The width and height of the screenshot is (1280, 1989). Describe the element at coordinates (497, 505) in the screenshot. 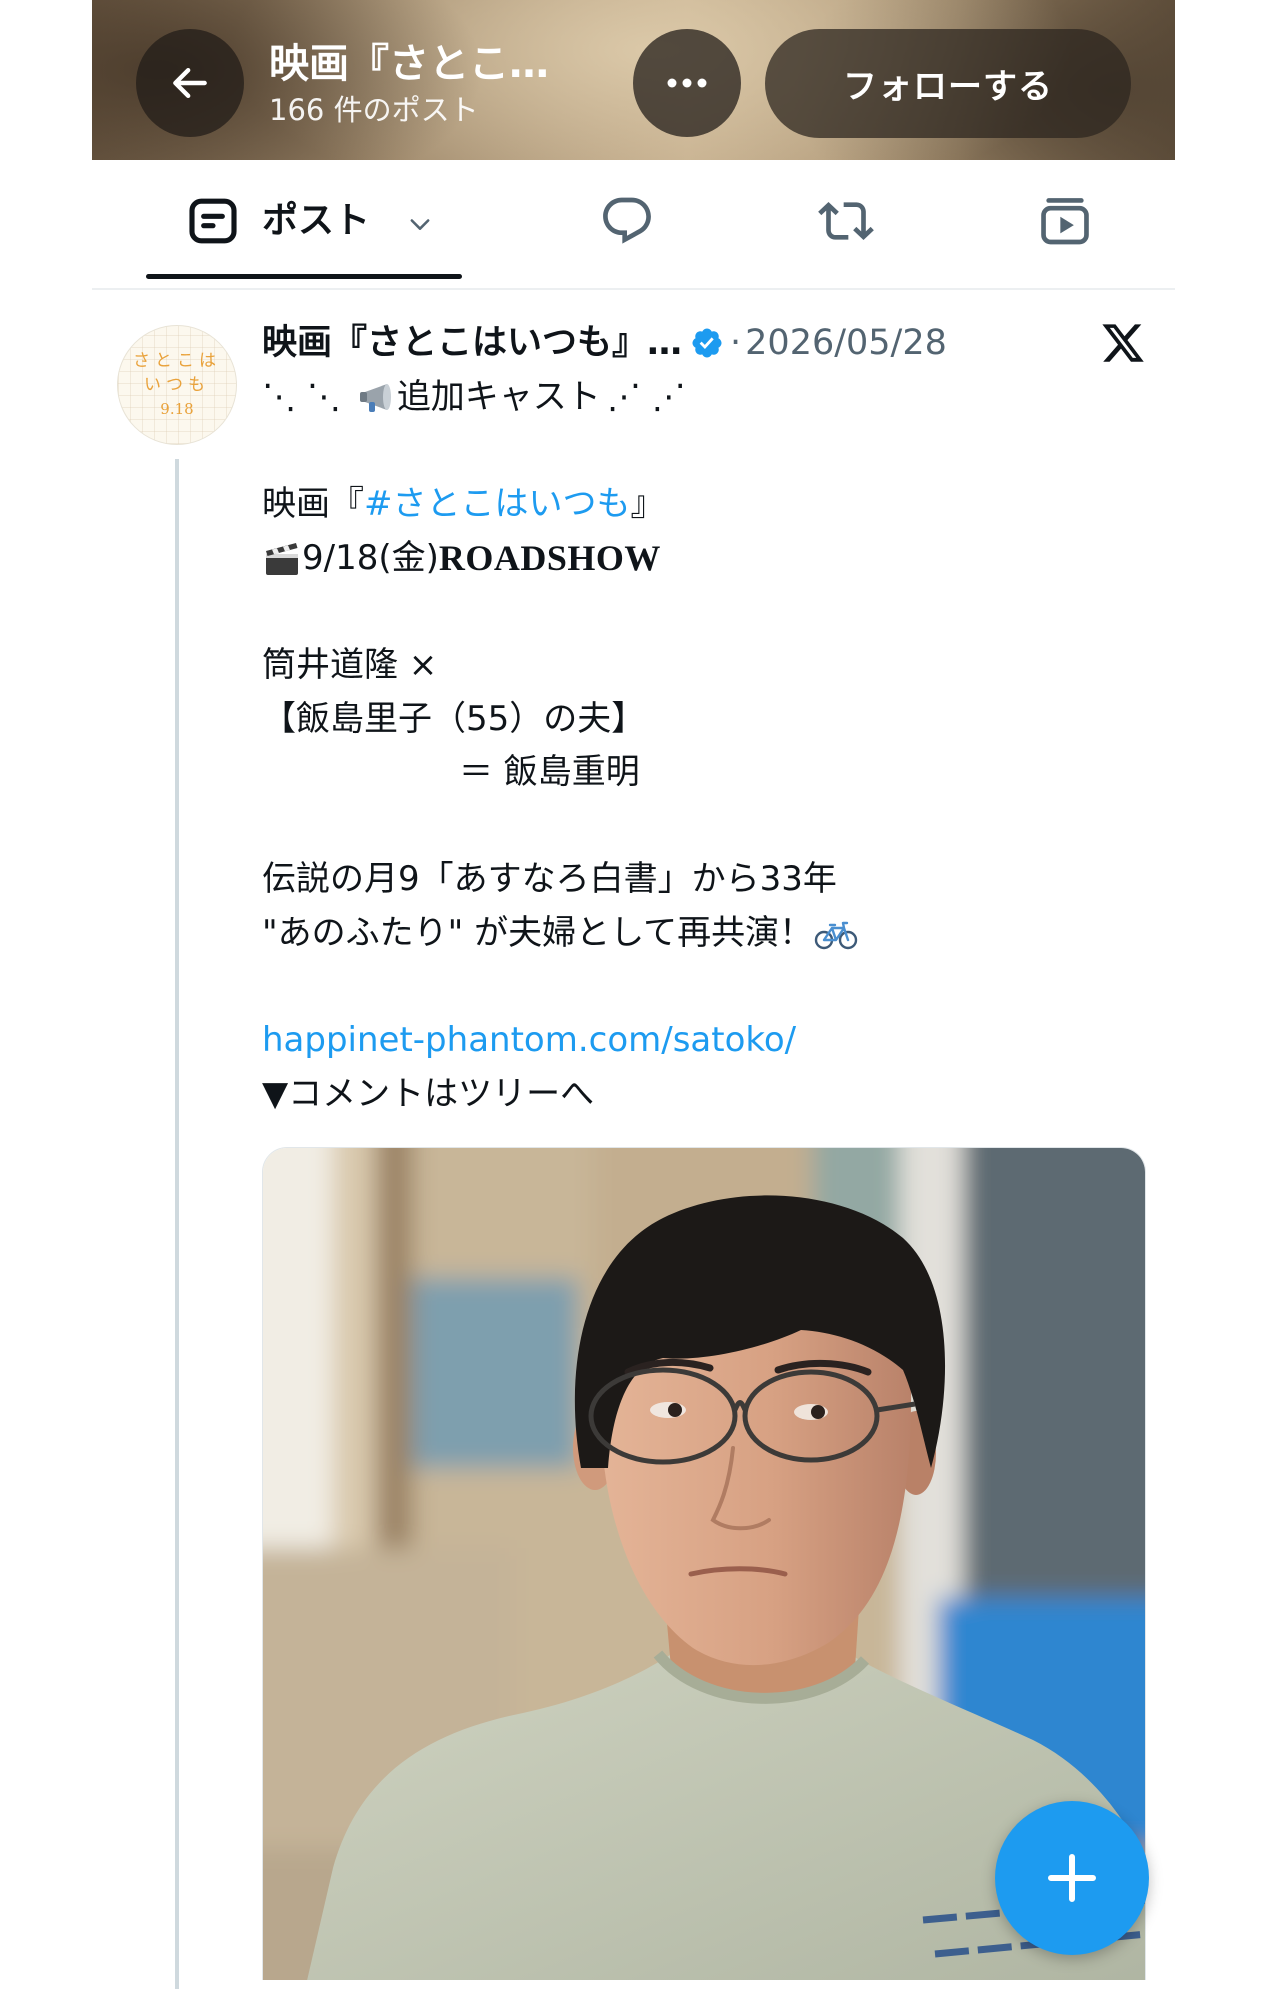

I see `hashtag-link: #さとこはいつも` at that location.